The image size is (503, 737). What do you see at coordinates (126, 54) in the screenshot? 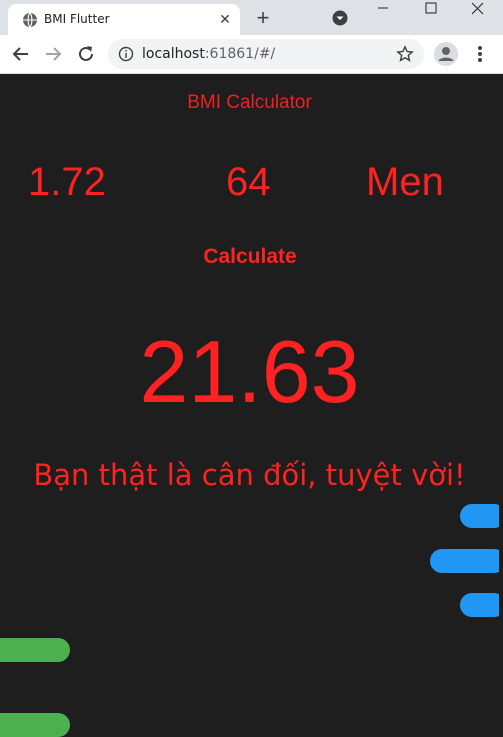
I see `info-icon` at bounding box center [126, 54].